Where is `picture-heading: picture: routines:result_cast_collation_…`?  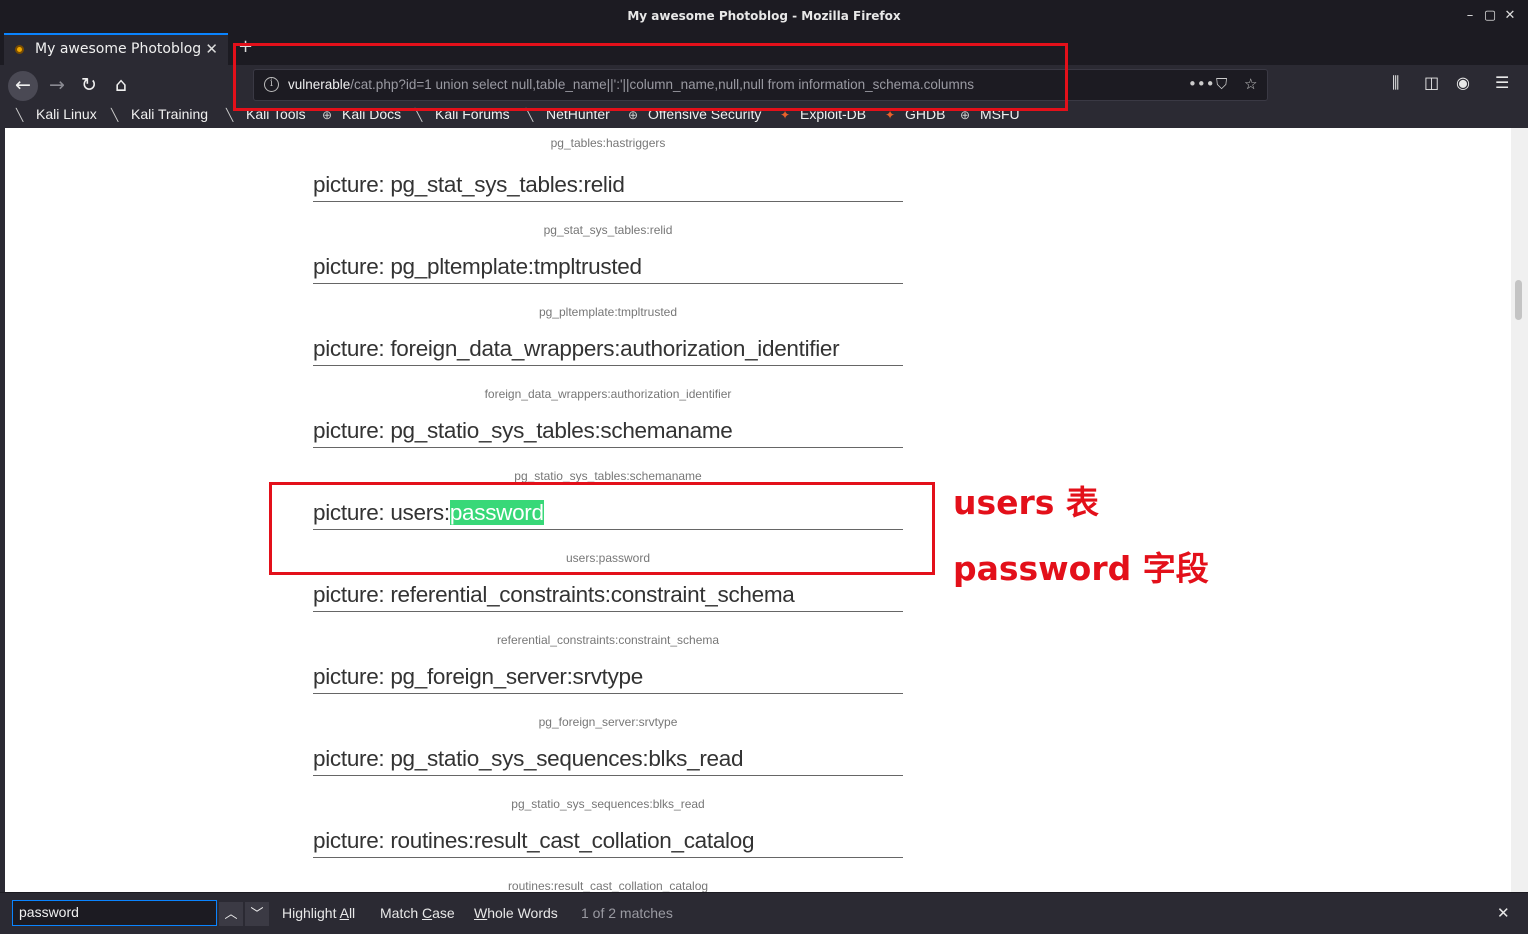
picture-heading: picture: routines:result_cast_collation_… is located at coordinates (608, 839).